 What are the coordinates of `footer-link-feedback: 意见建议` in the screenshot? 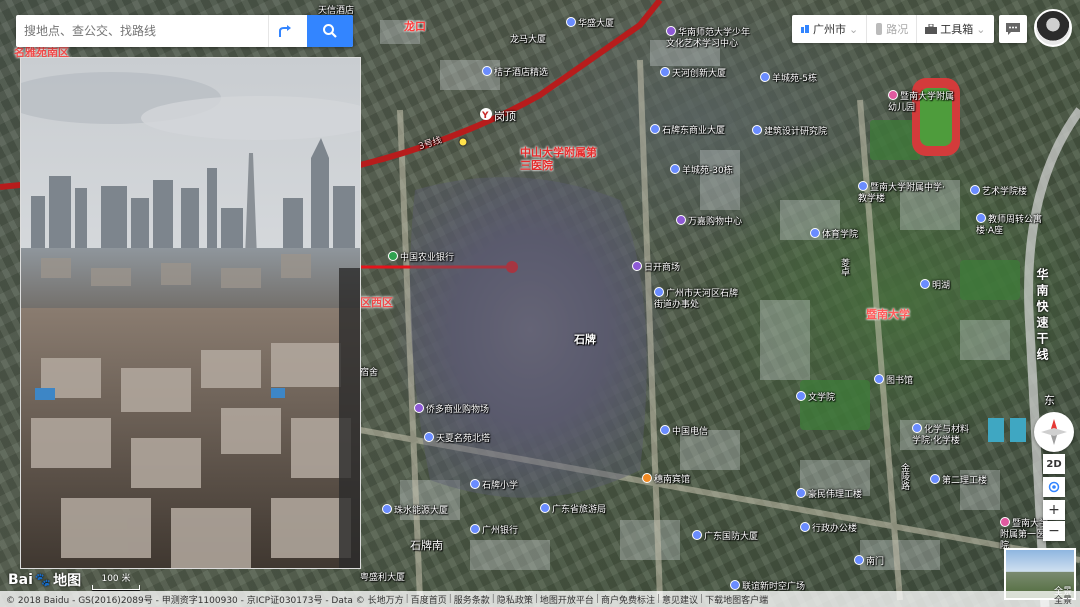 It's located at (680, 599).